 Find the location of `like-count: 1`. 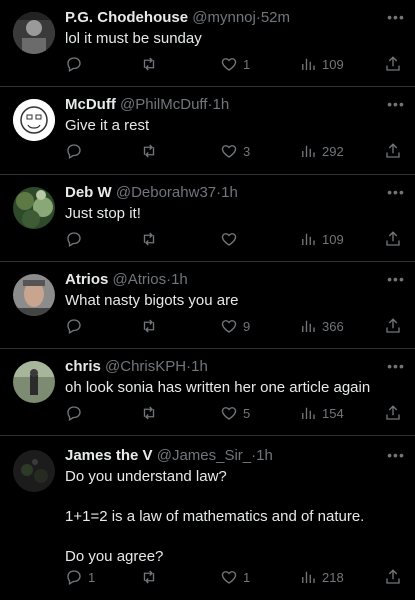

like-count: 1 is located at coordinates (247, 64).